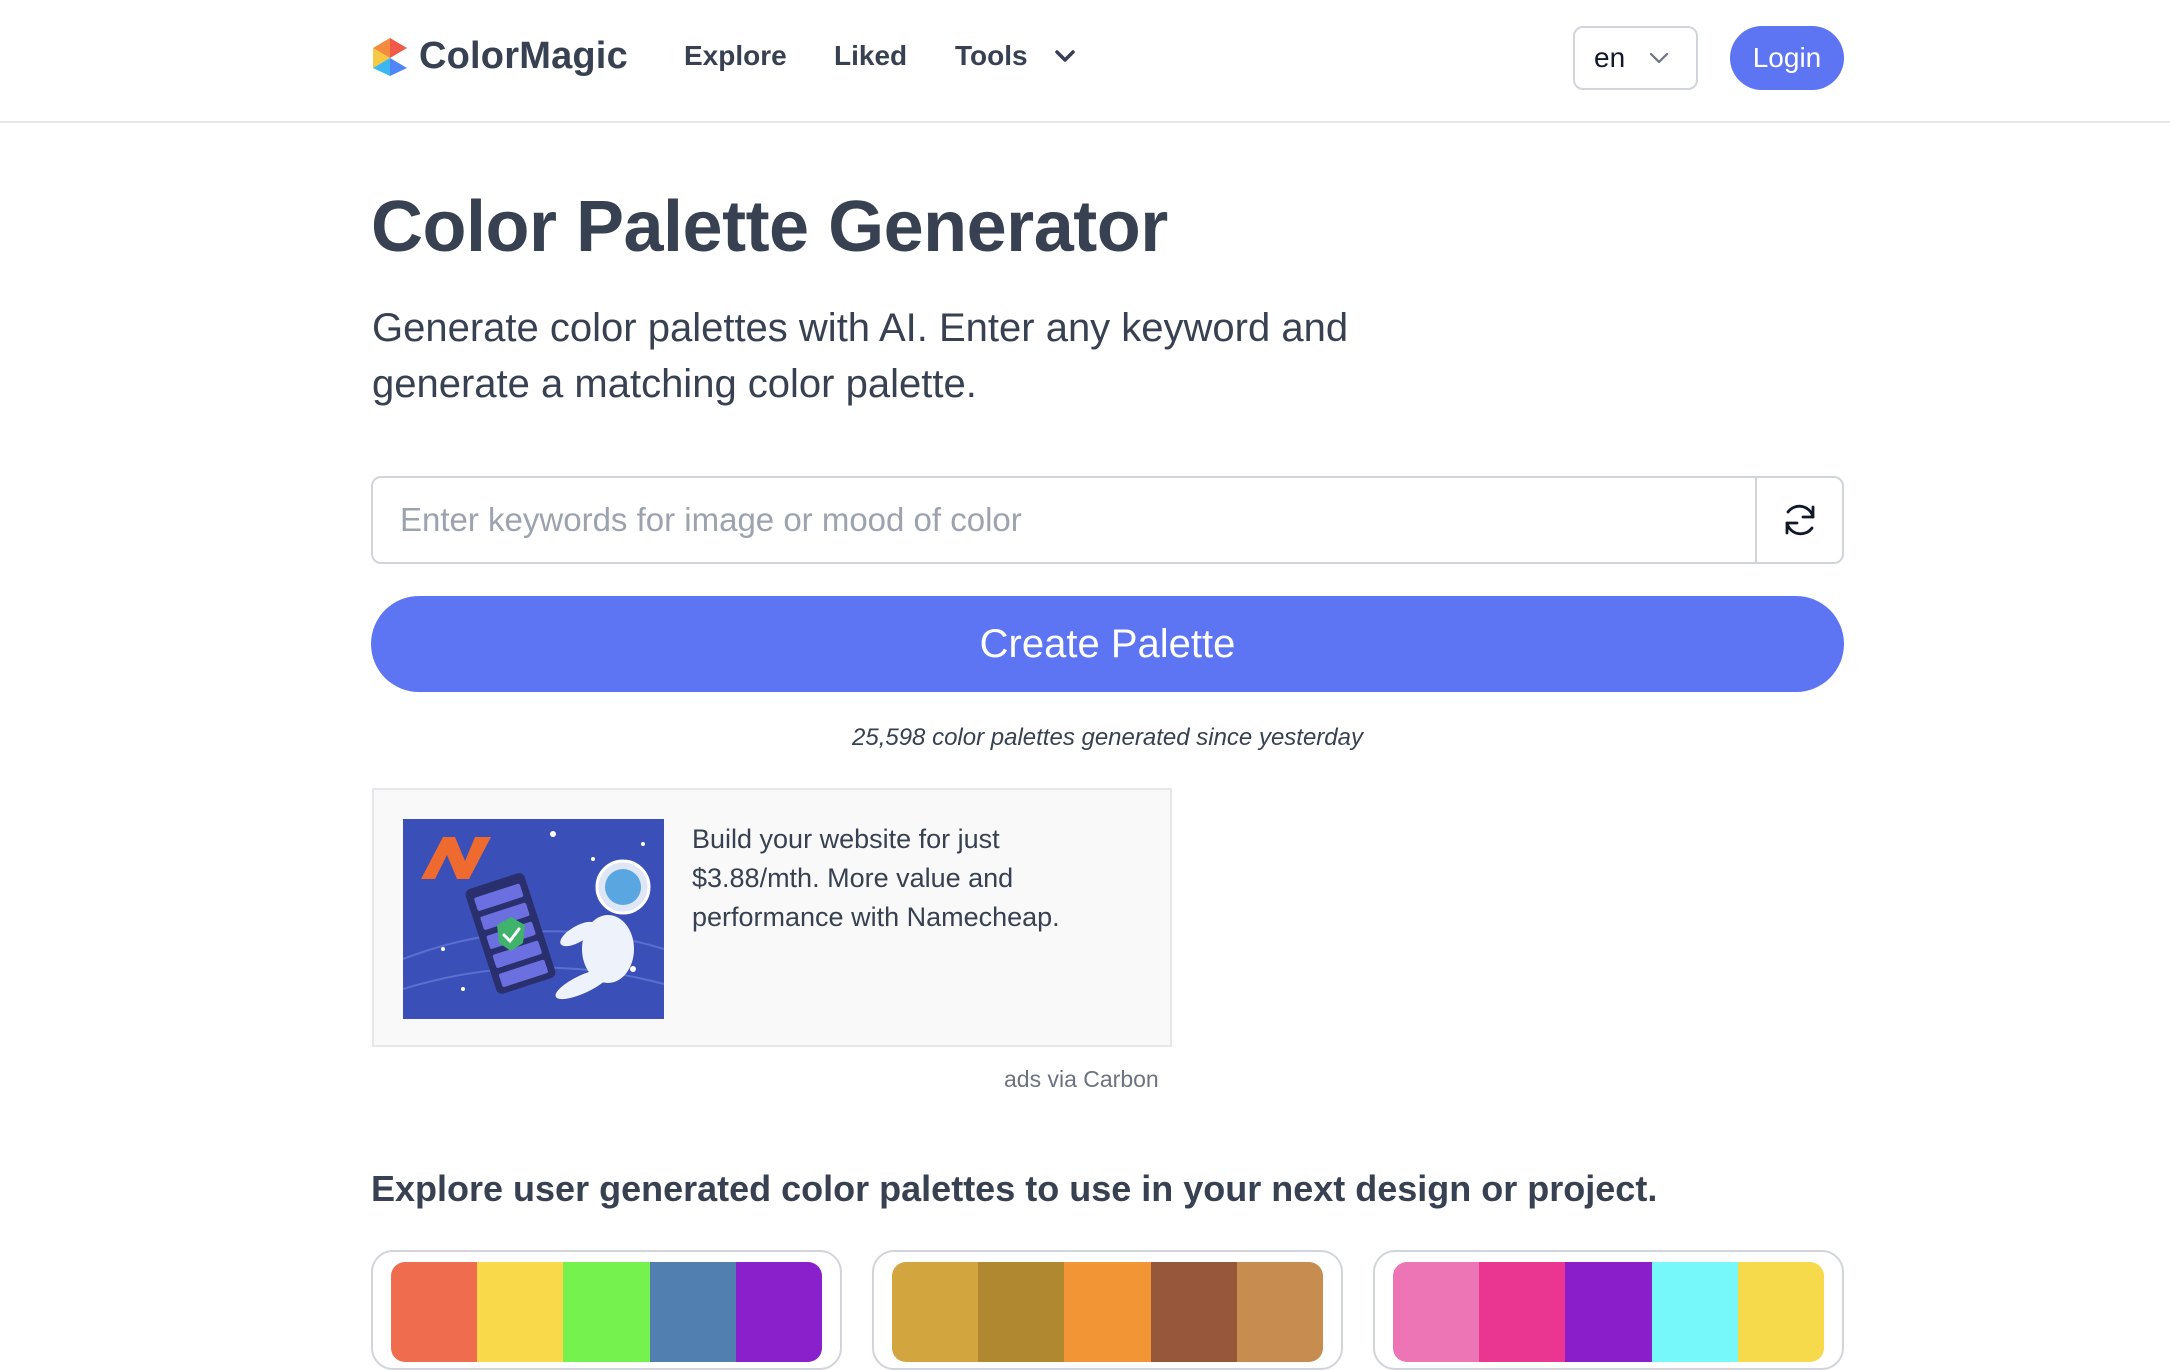  What do you see at coordinates (1107, 644) in the screenshot?
I see `create-palette-button: Create Palette` at bounding box center [1107, 644].